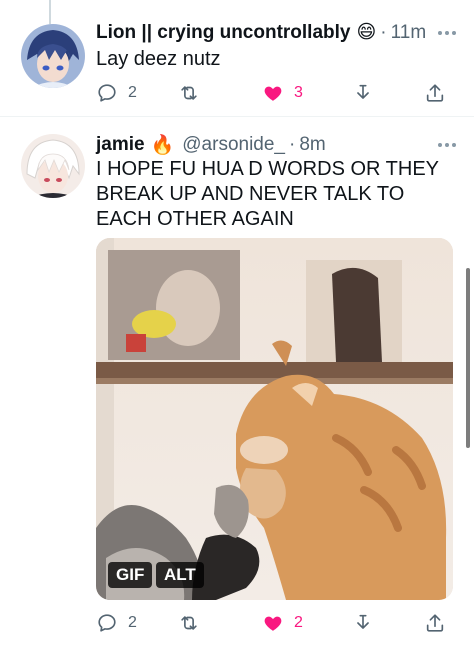 This screenshot has width=474, height=648. I want to click on like-count: 2, so click(298, 622).